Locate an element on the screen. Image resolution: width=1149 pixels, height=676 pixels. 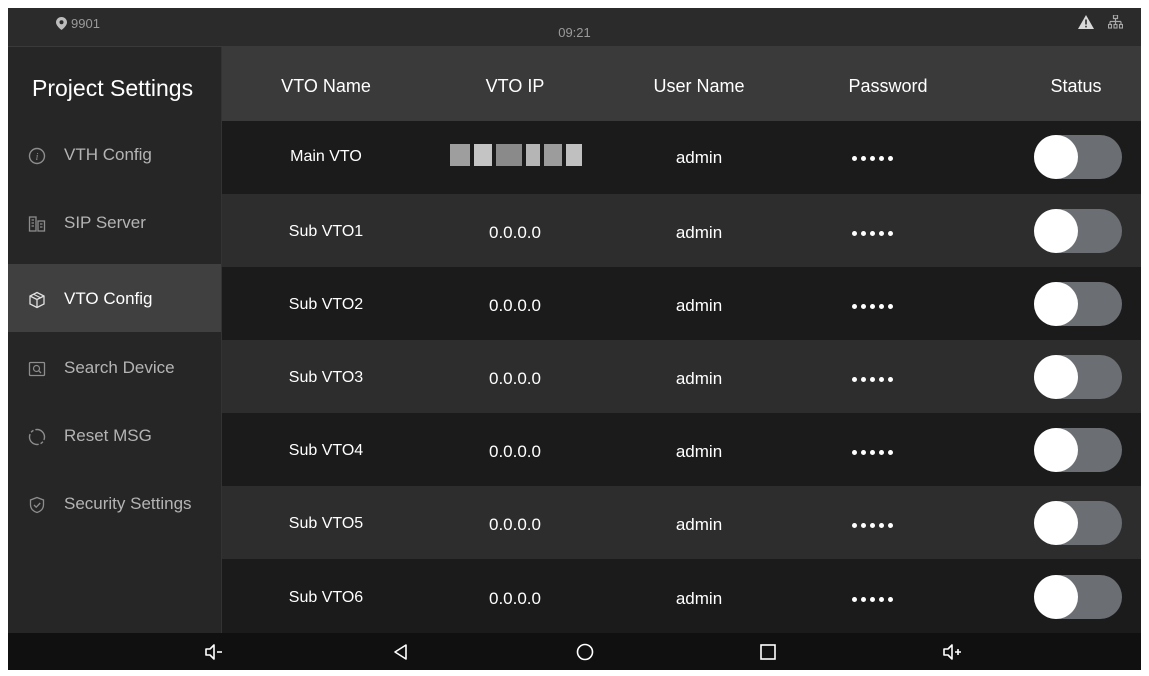
sidebar-item-label: VTO Config is located at coordinates (108, 298).